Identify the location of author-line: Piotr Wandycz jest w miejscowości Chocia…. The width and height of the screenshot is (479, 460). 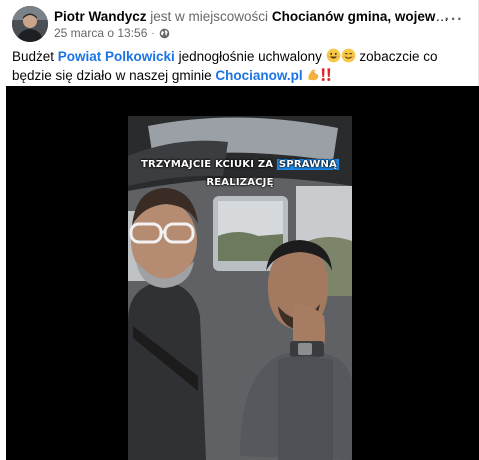
(254, 16).